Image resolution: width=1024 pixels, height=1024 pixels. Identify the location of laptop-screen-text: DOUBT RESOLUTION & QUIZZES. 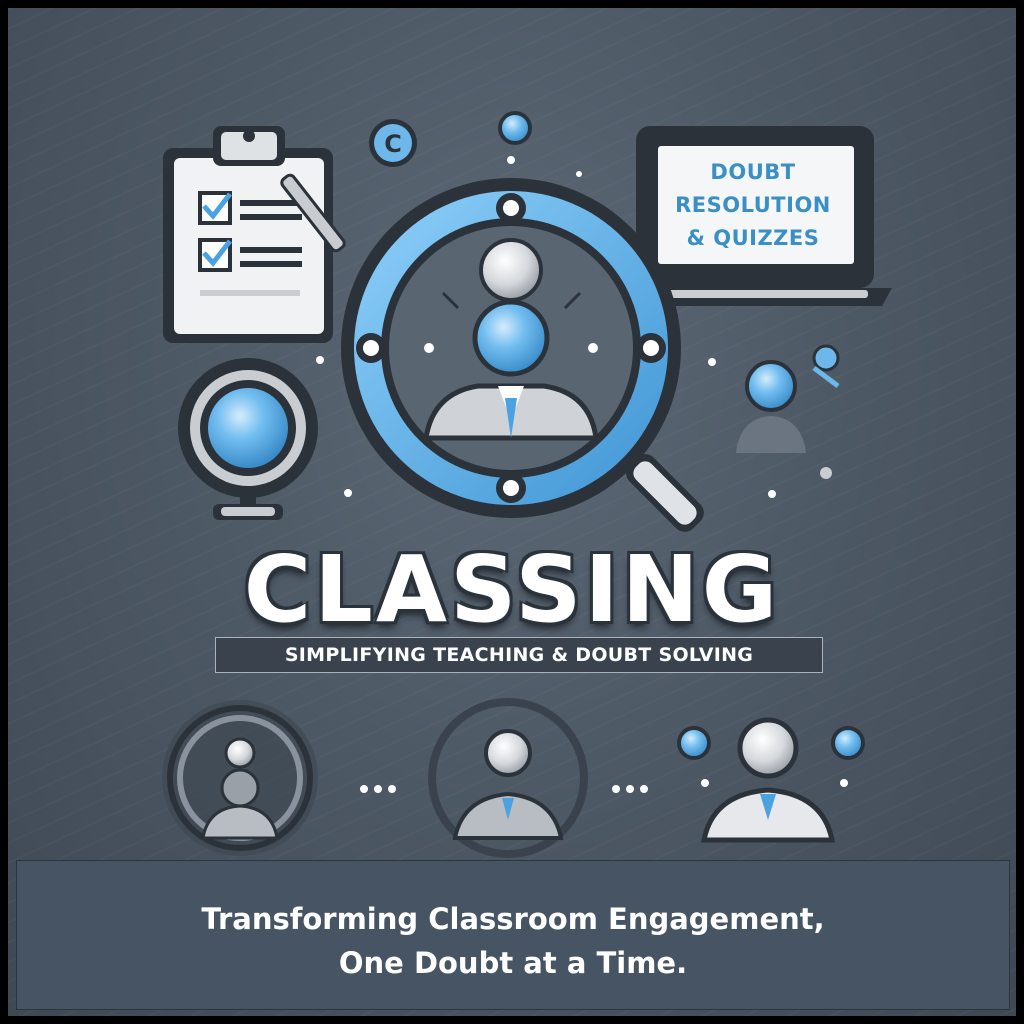
(753, 205).